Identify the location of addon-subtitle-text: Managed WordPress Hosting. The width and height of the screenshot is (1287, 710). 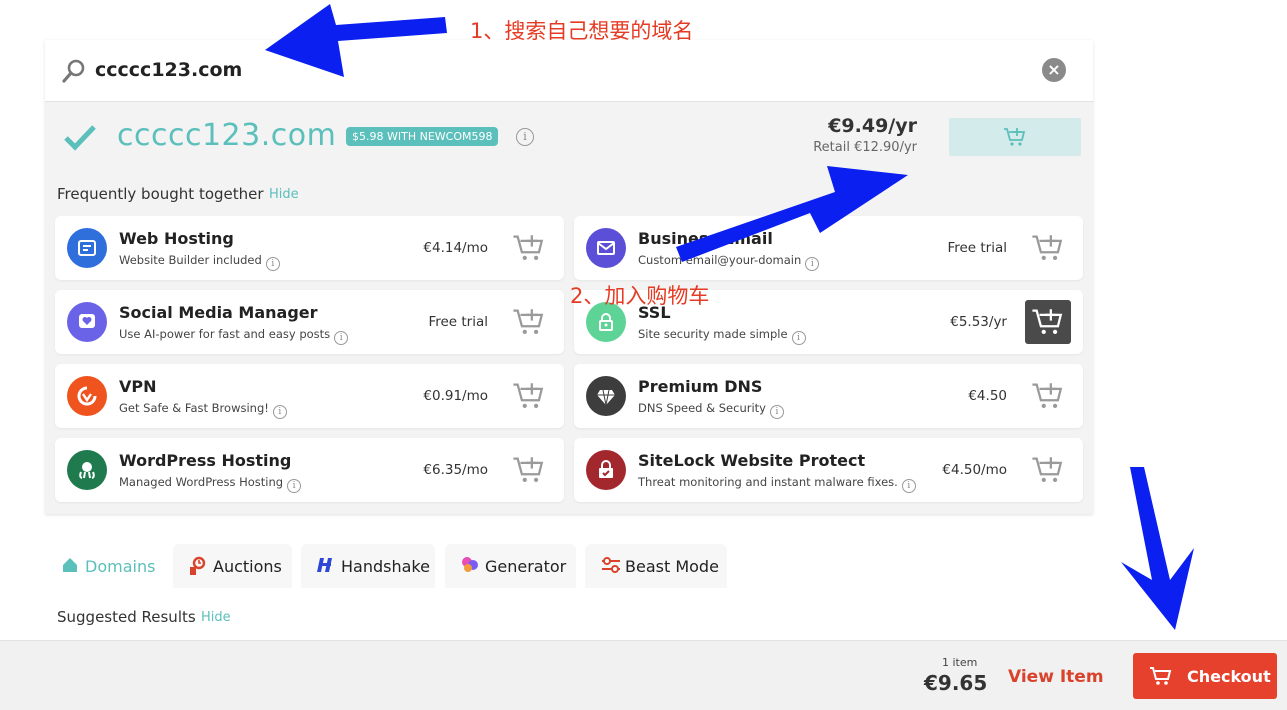
(201, 482).